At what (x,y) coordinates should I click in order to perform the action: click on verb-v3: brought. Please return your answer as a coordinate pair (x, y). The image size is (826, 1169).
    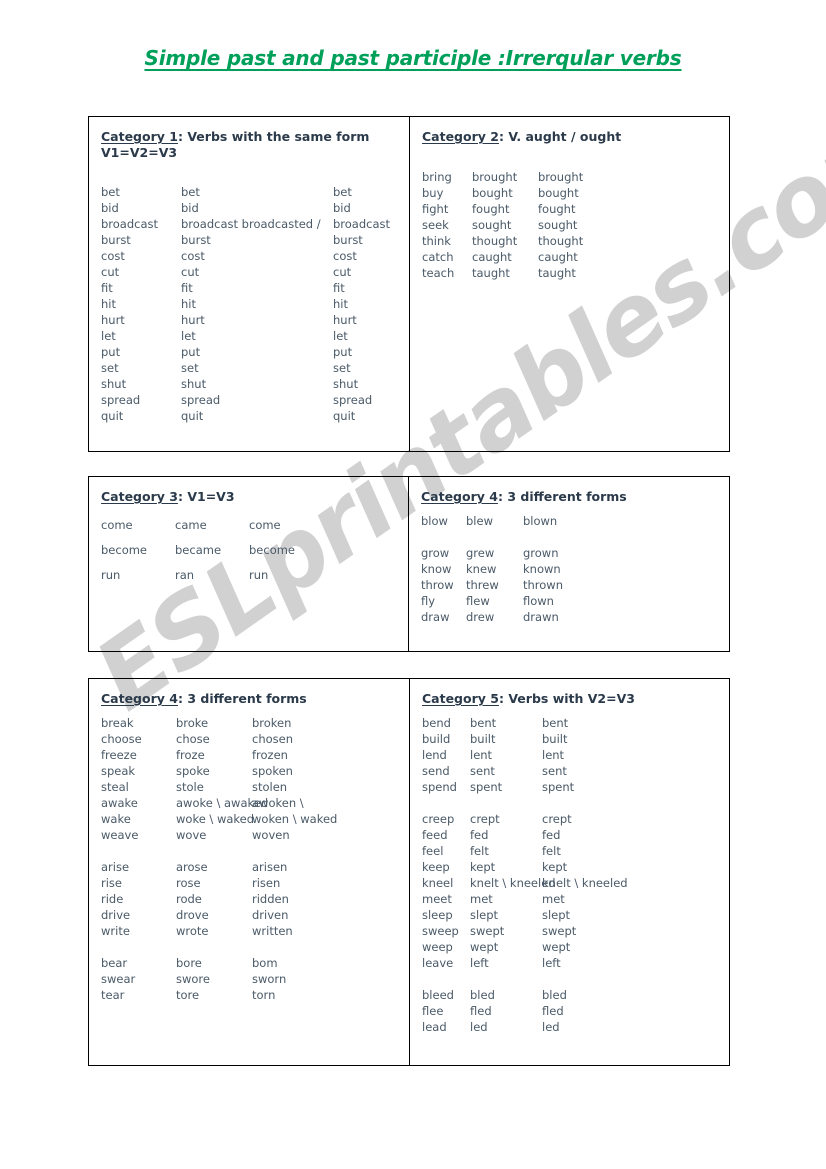
    Looking at the image, I should click on (561, 176).